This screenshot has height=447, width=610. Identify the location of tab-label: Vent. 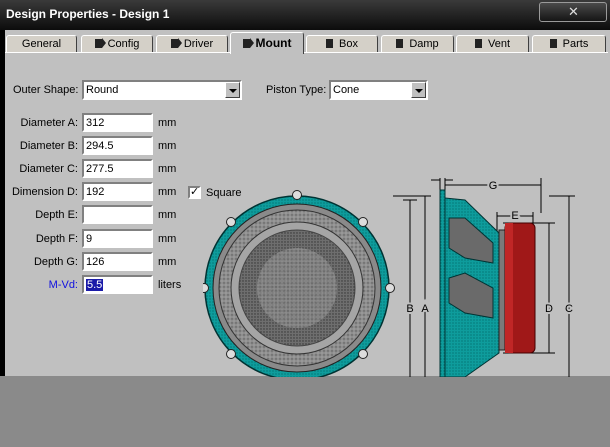
(499, 44).